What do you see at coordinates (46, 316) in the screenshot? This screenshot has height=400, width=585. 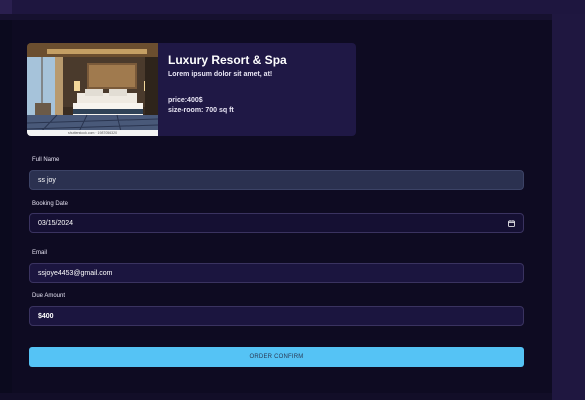 I see `due-amount-value: $400` at bounding box center [46, 316].